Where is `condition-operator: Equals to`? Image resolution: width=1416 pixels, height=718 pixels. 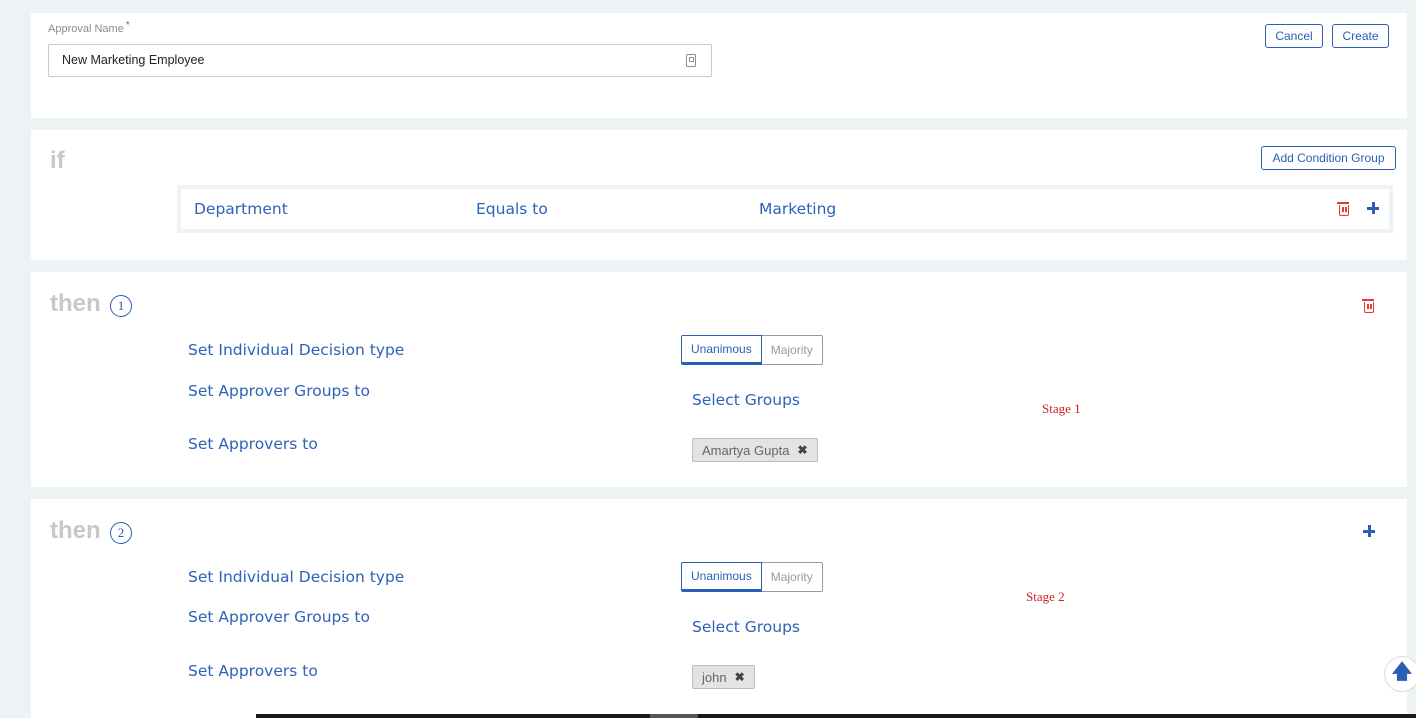
condition-operator: Equals to is located at coordinates (512, 209).